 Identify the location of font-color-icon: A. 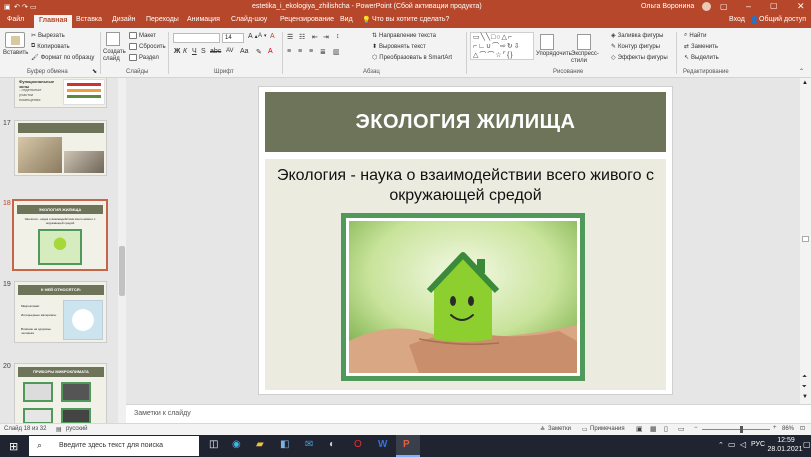
(270, 51).